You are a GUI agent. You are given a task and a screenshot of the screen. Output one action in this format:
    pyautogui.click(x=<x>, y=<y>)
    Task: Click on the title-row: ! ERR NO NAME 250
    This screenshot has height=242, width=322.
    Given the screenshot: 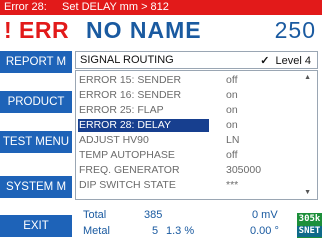 What is the action you would take?
    pyautogui.click(x=161, y=32)
    